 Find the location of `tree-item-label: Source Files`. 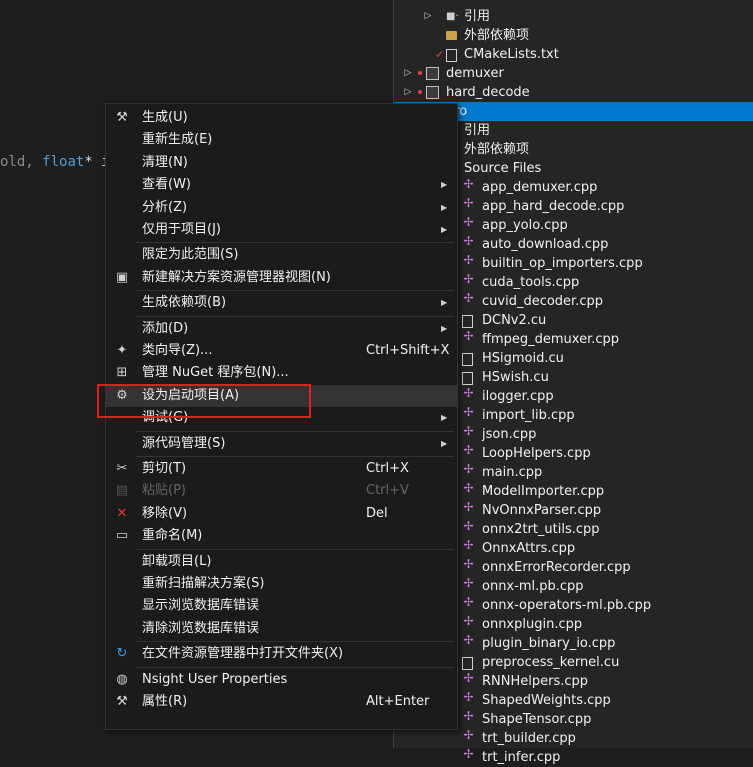

tree-item-label: Source Files is located at coordinates (503, 168).